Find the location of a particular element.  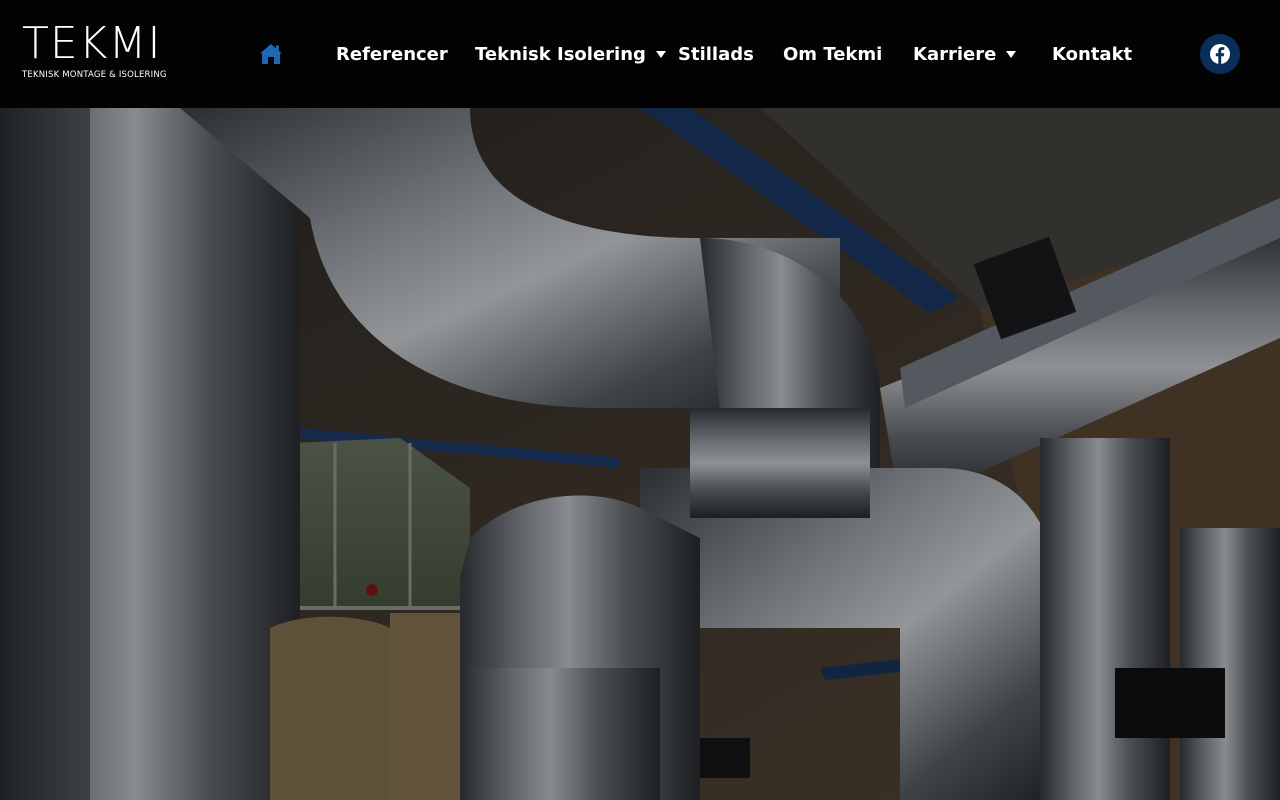

nav-label: Referencer is located at coordinates (392, 54).